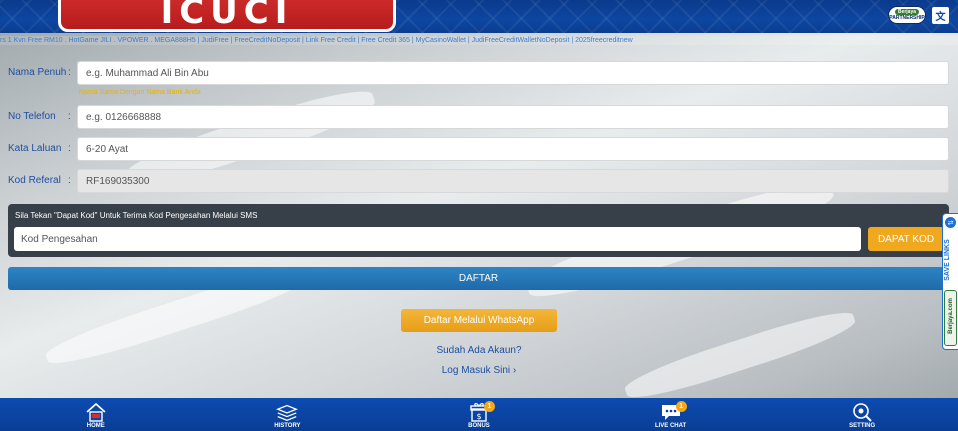 The image size is (958, 431). I want to click on setting-icon, so click(862, 412).